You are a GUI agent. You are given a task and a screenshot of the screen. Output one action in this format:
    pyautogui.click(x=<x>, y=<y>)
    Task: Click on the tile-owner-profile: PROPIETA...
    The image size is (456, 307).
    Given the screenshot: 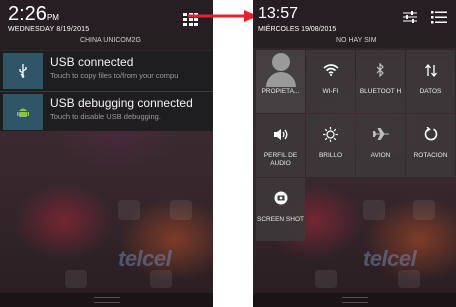 What is the action you would take?
    pyautogui.click(x=280, y=81)
    